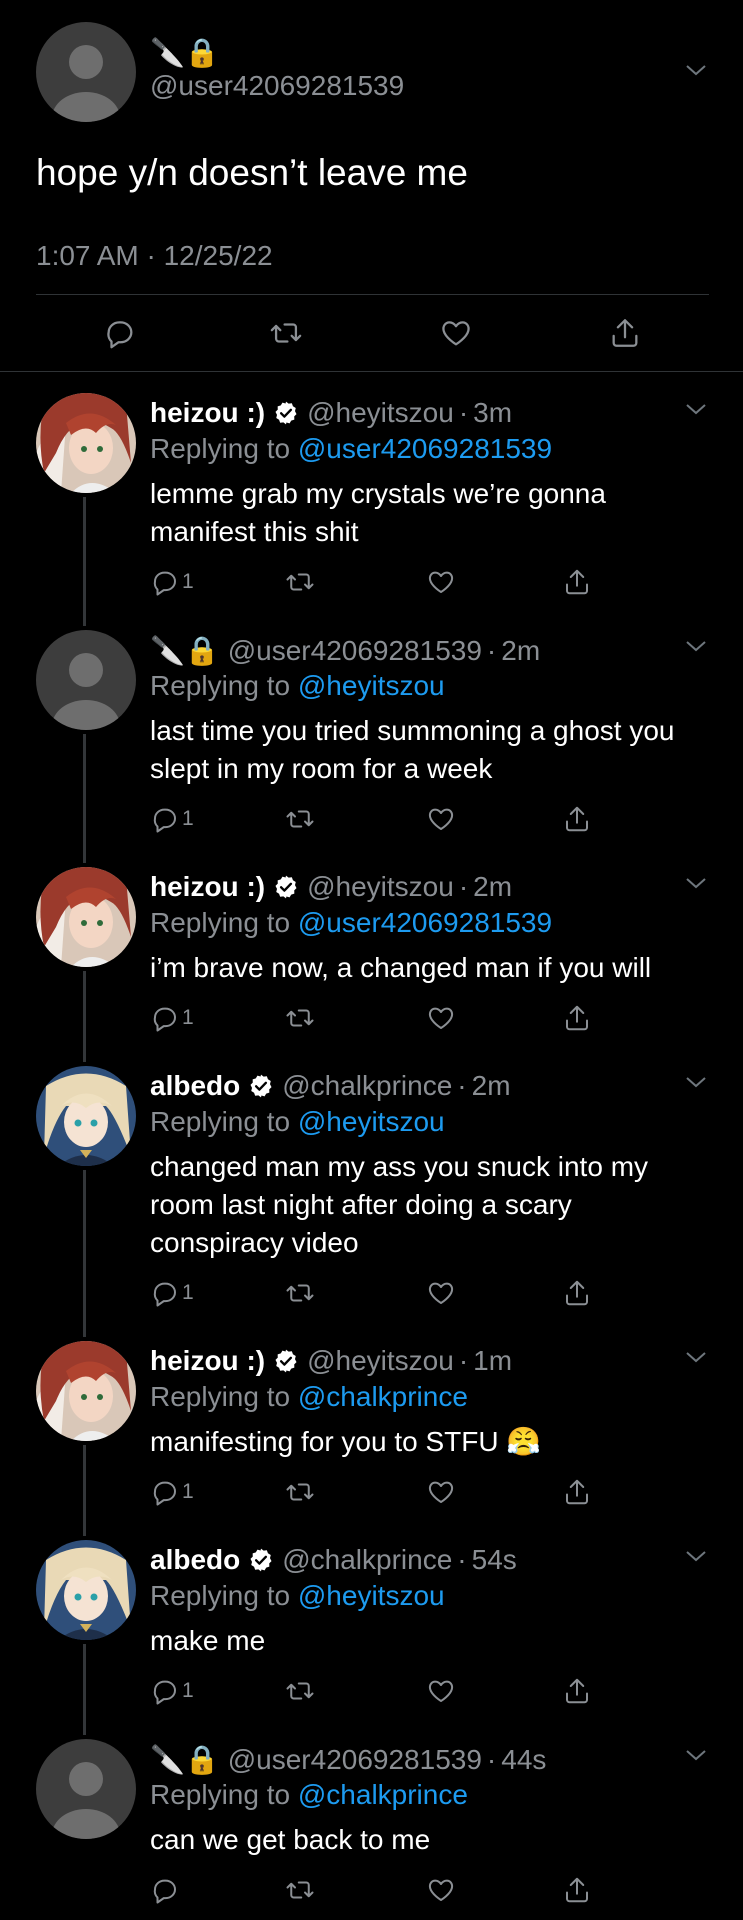  I want to click on reply-time: 3m, so click(492, 413).